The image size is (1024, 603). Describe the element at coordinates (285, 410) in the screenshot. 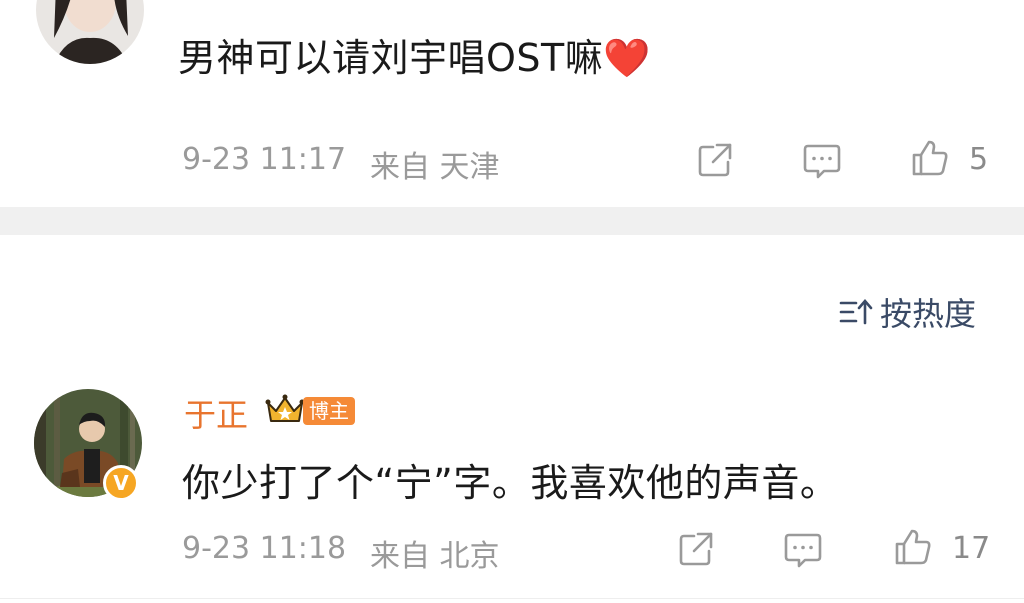

I see `crown-icon` at that location.